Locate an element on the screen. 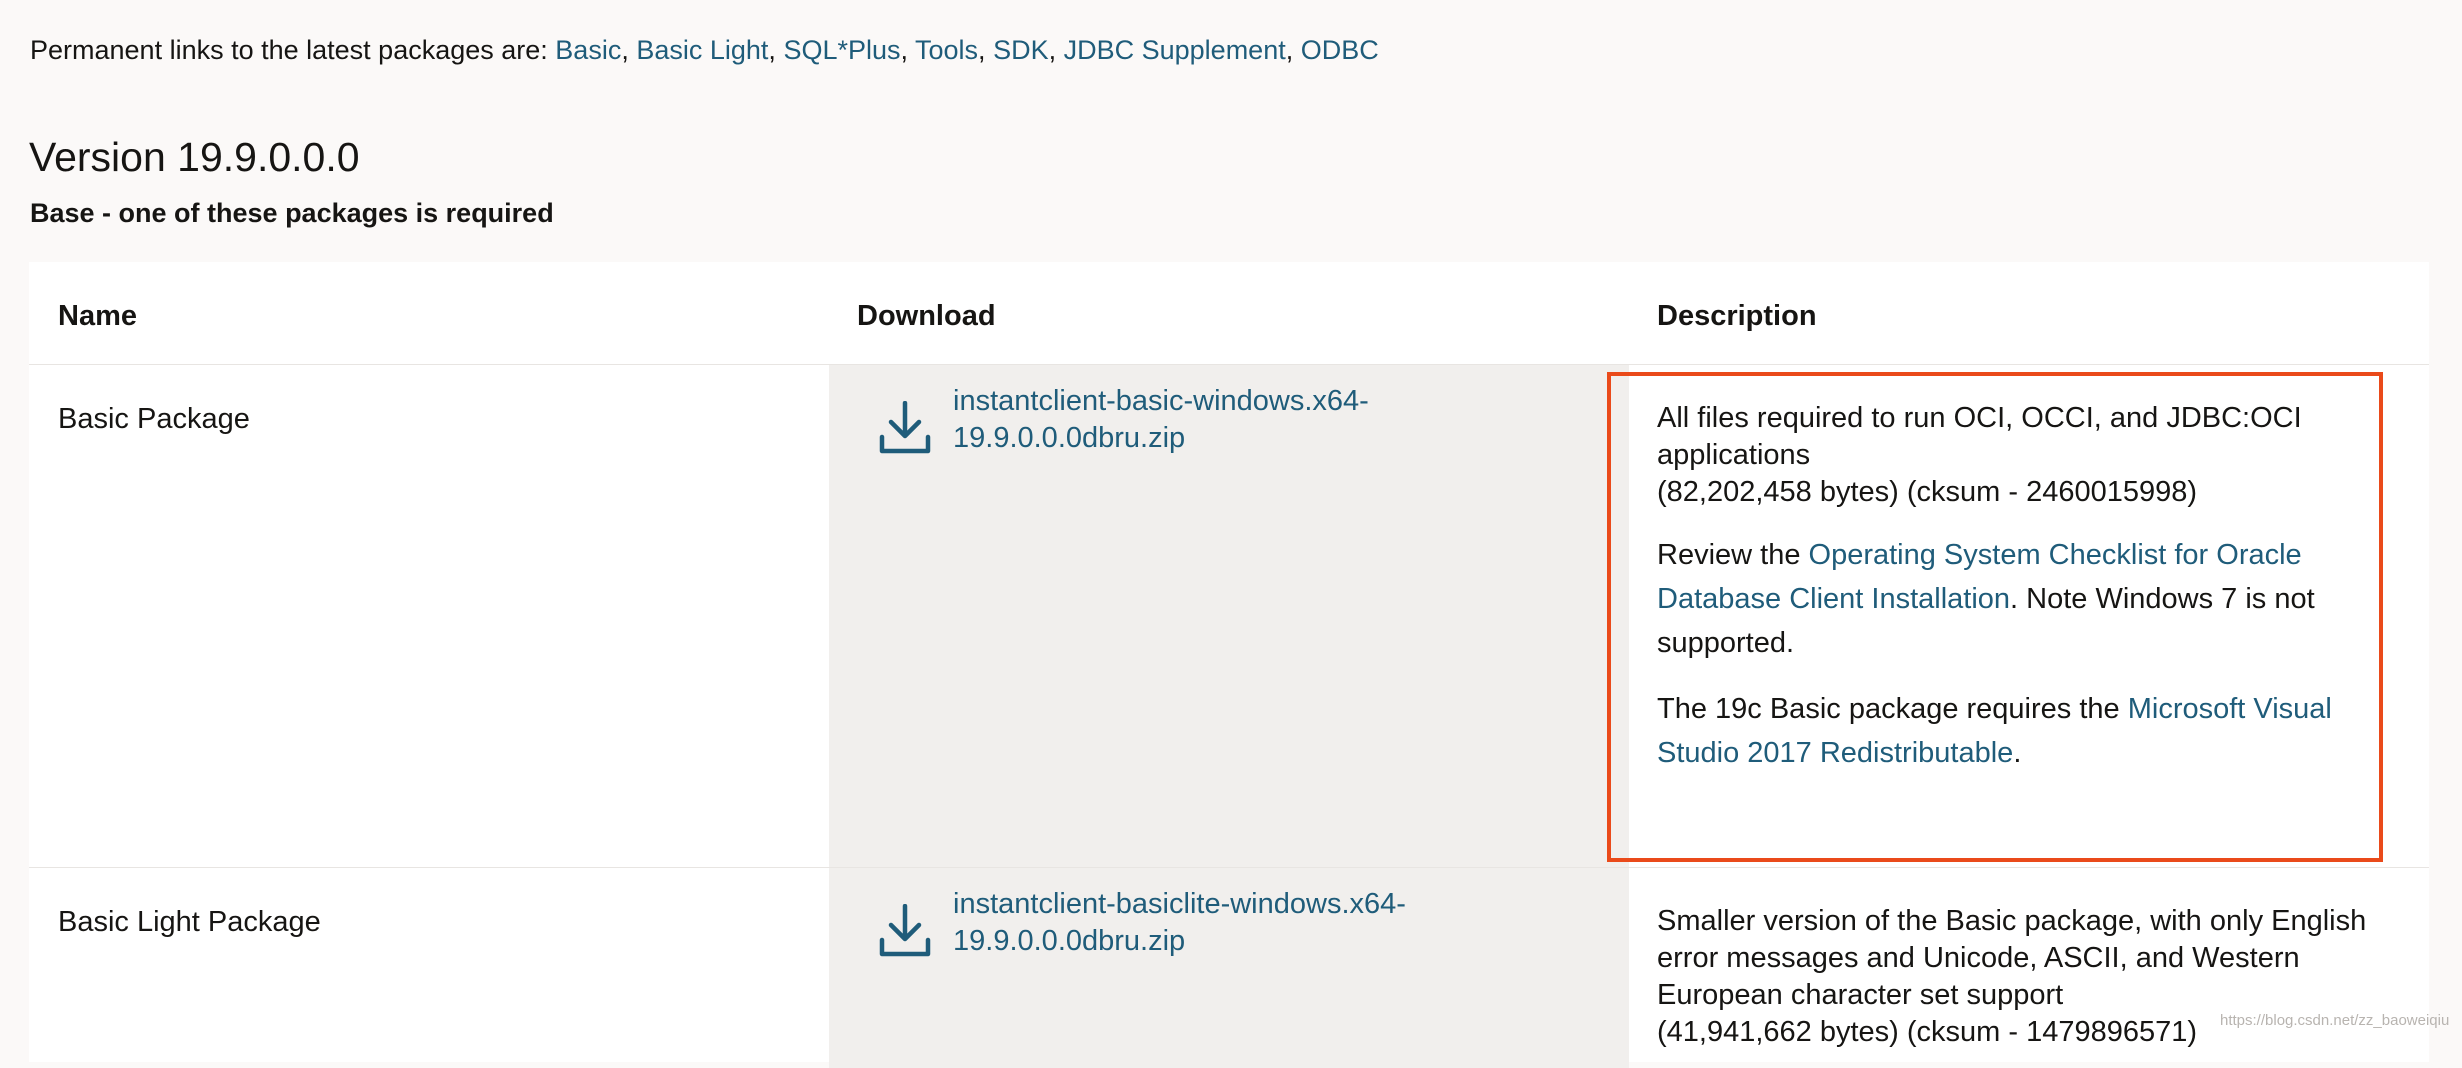  link-basic-light: Basic Light is located at coordinates (702, 50).